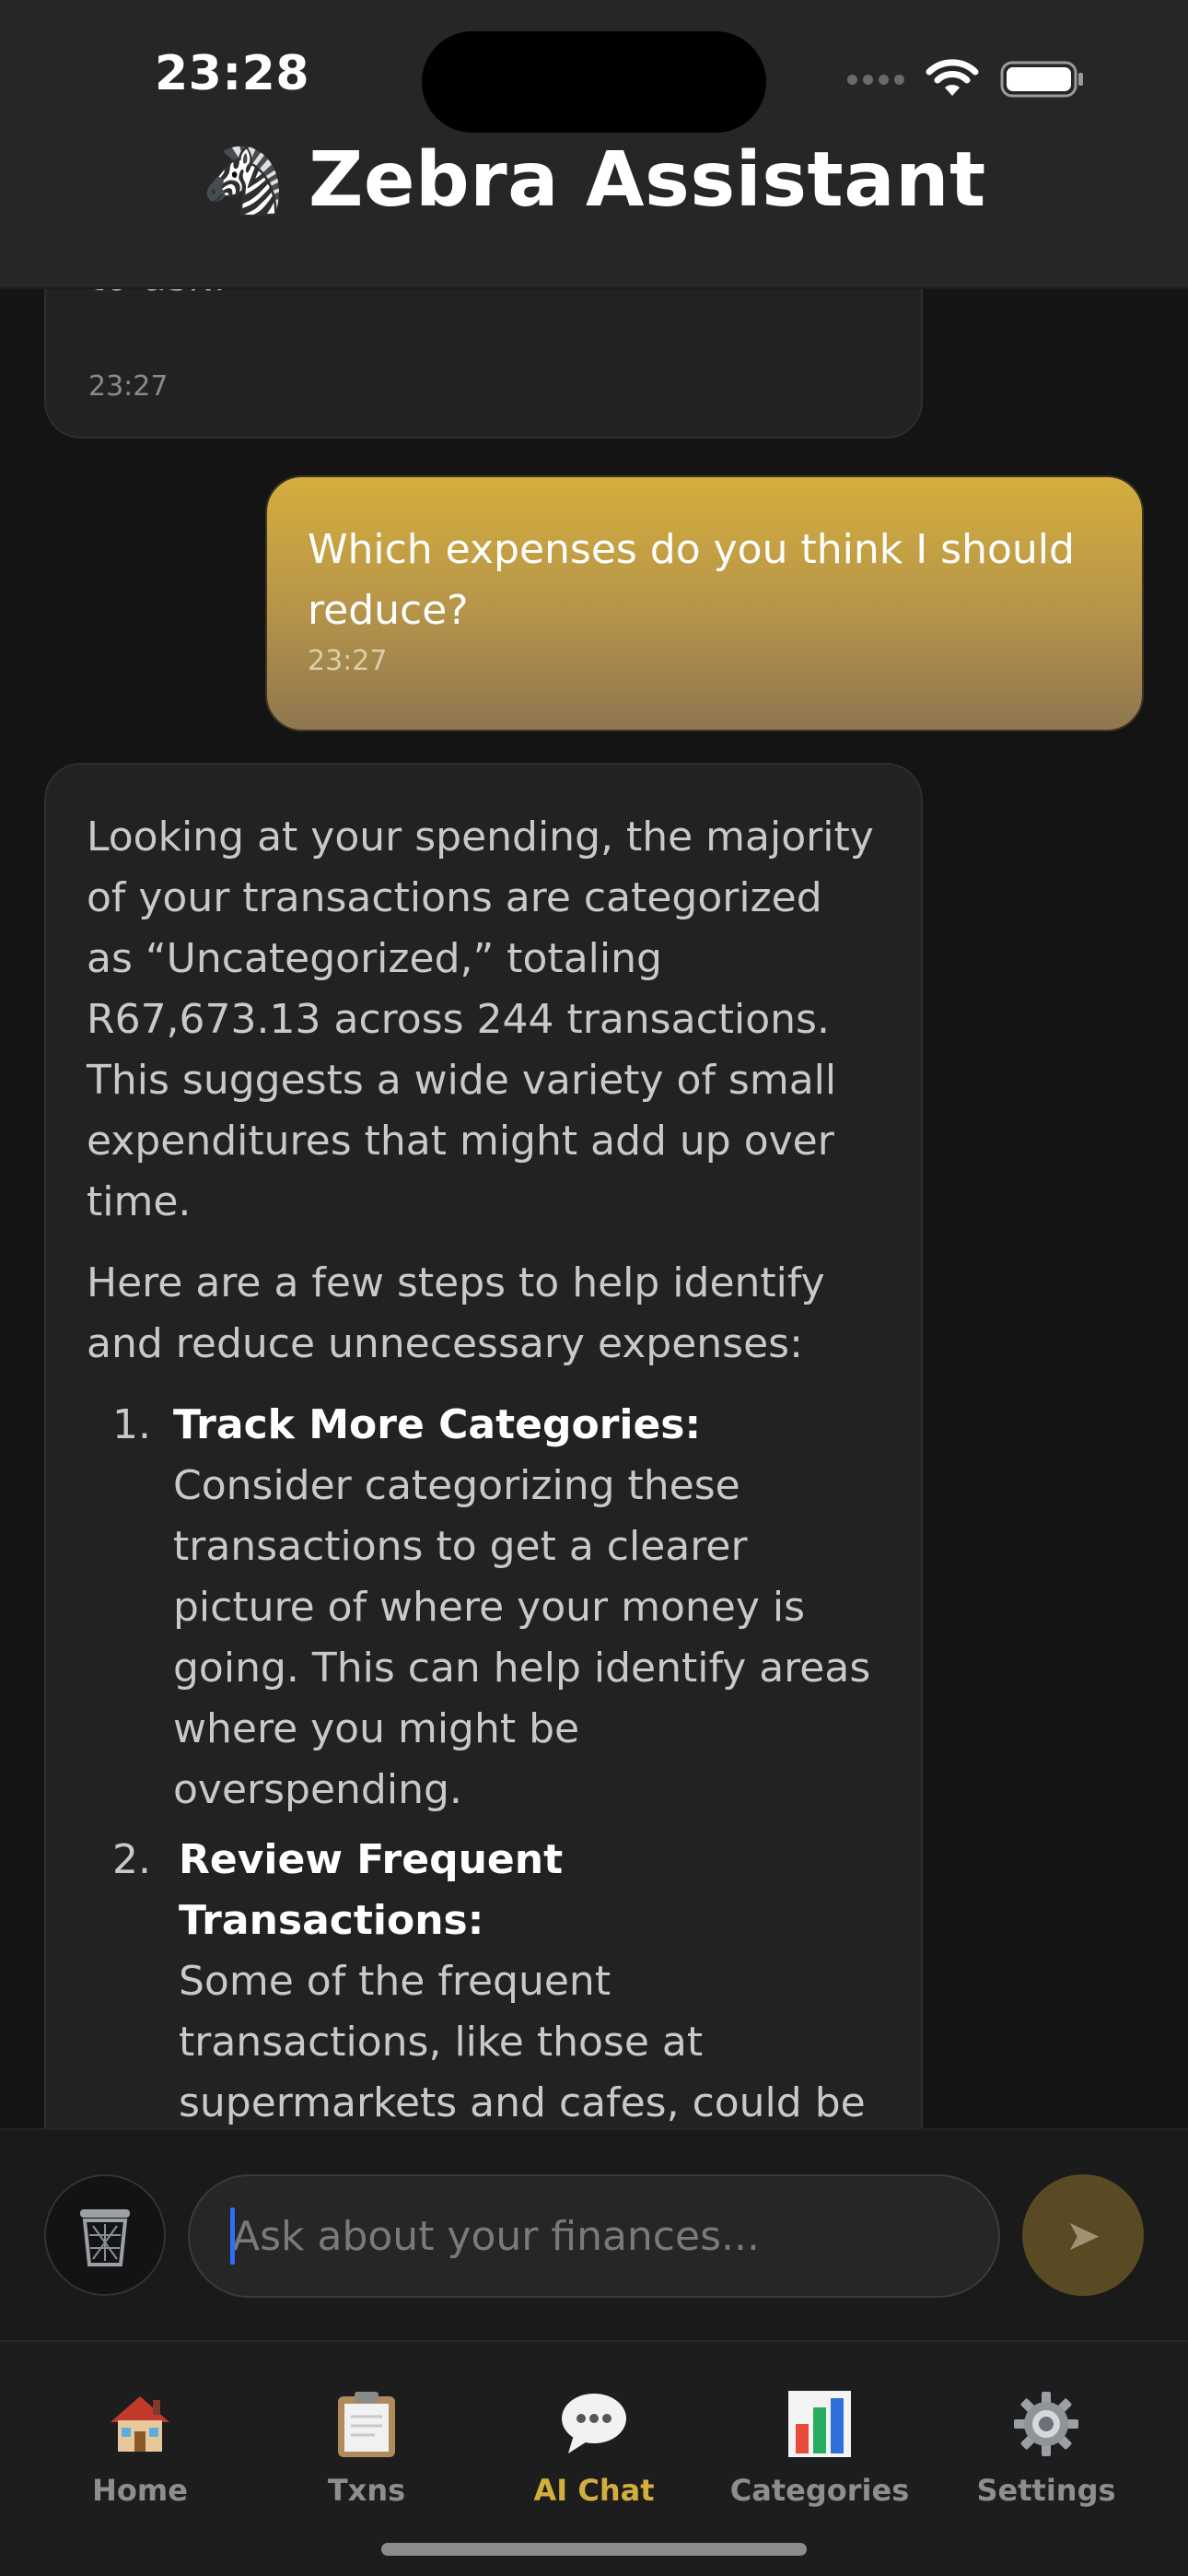 The width and height of the screenshot is (1188, 2576). I want to click on trash-icon, so click(105, 2237).